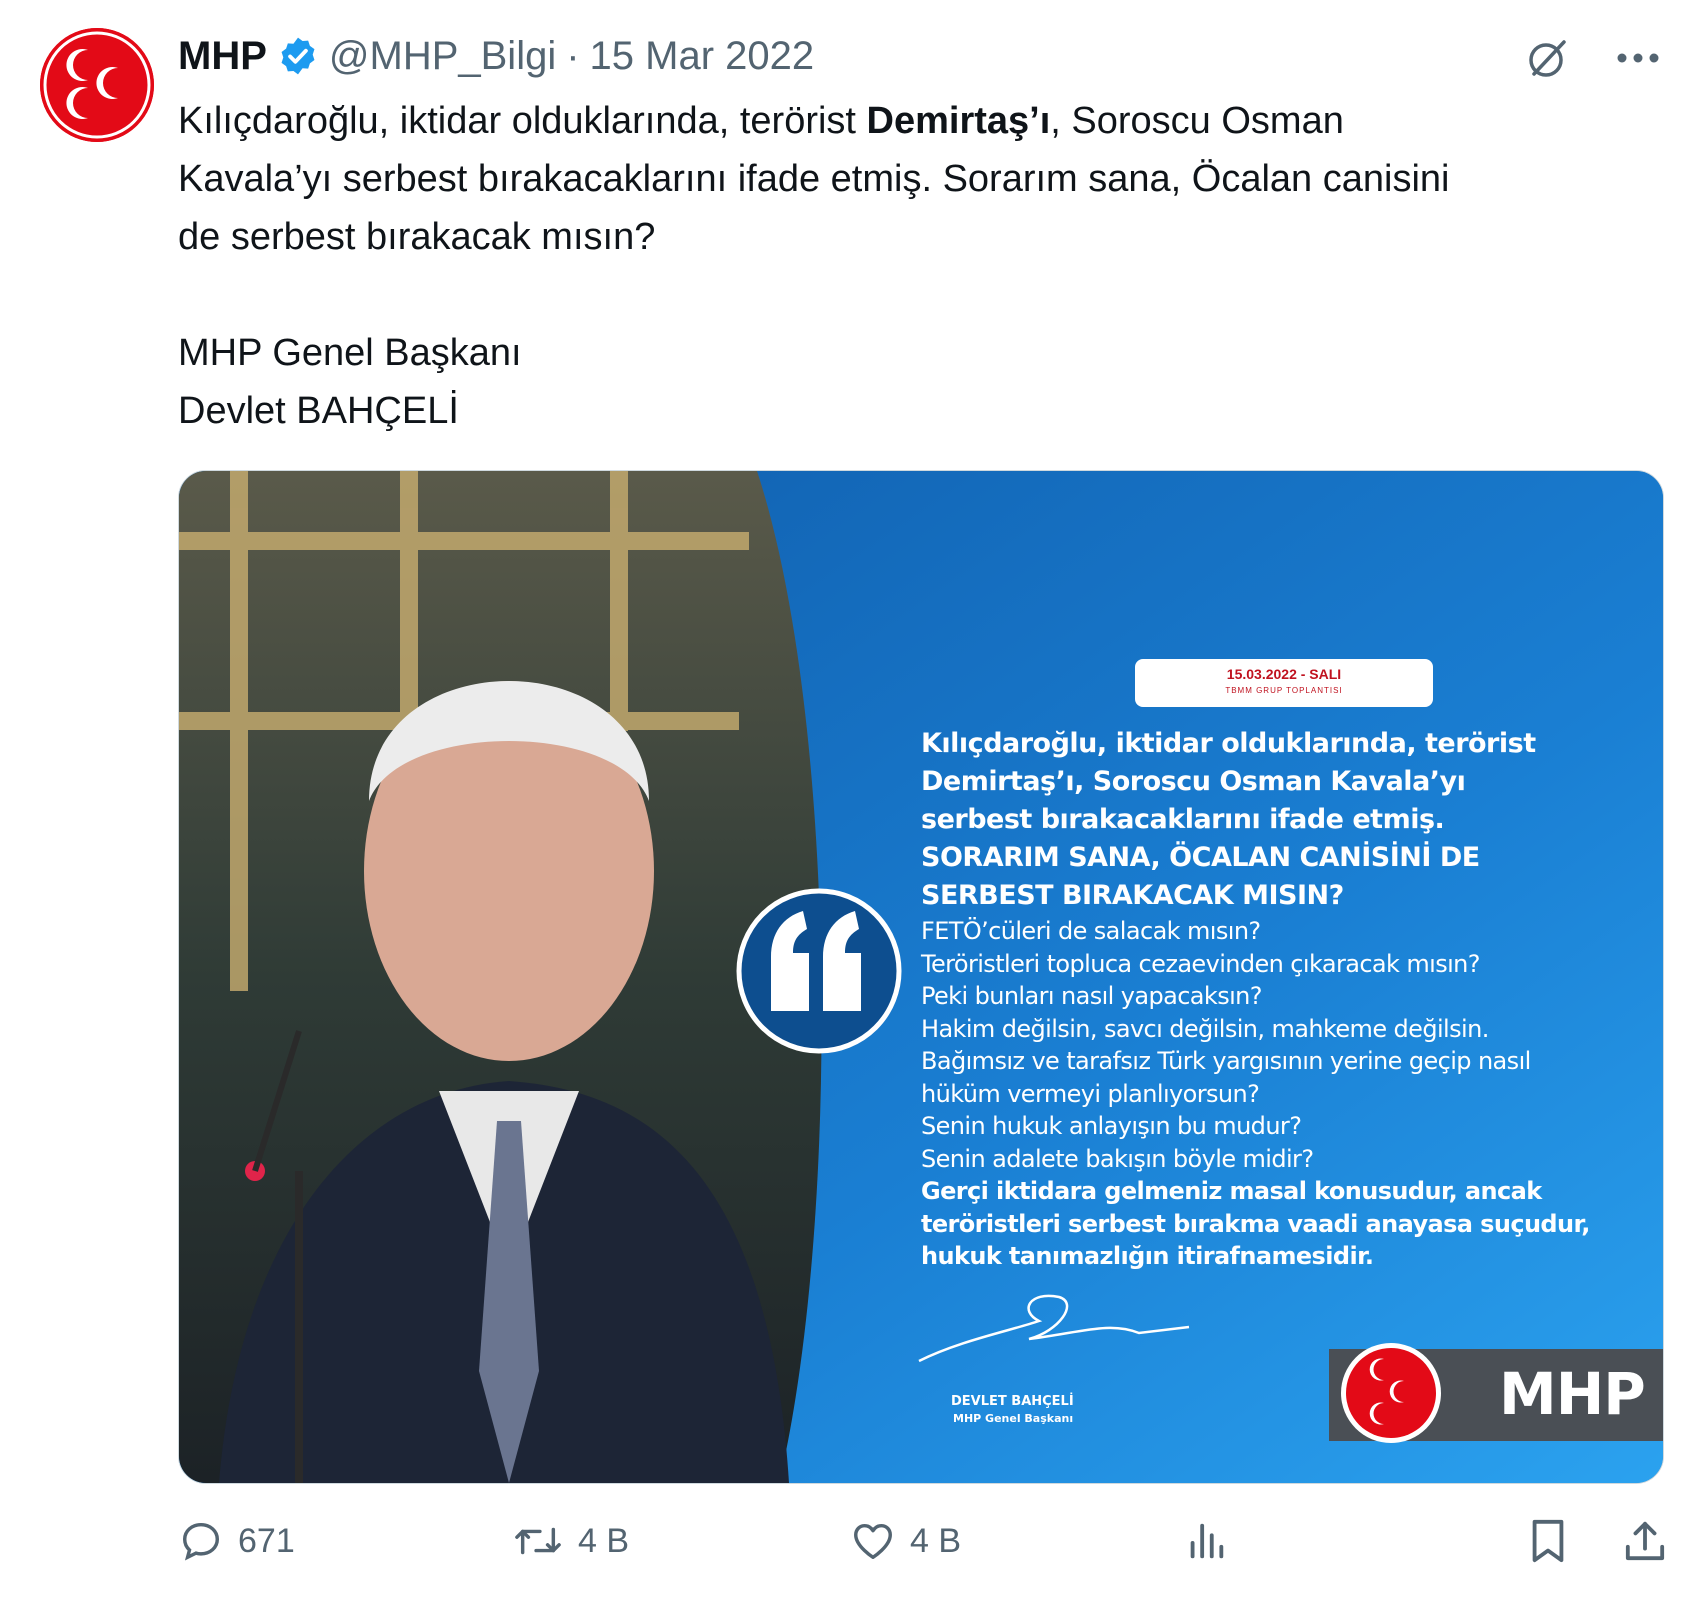 This screenshot has height=1605, width=1700. I want to click on top-actions, so click(1592, 58).